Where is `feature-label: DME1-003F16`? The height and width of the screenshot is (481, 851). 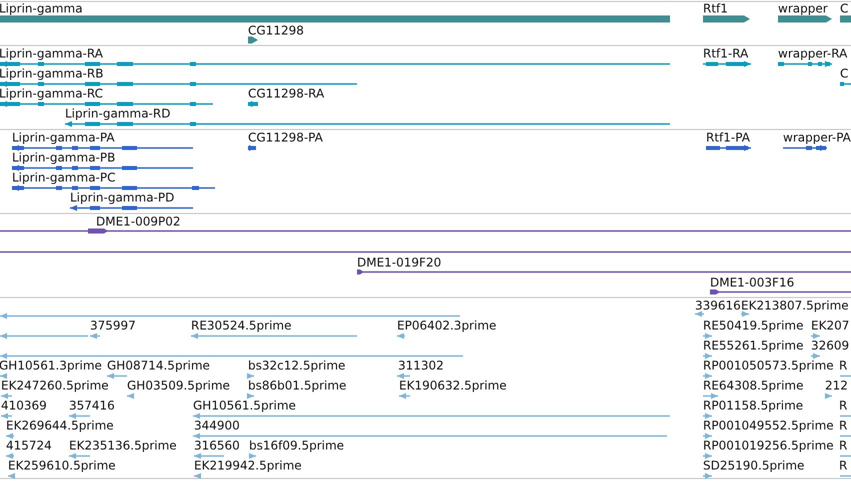 feature-label: DME1-003F16 is located at coordinates (752, 283).